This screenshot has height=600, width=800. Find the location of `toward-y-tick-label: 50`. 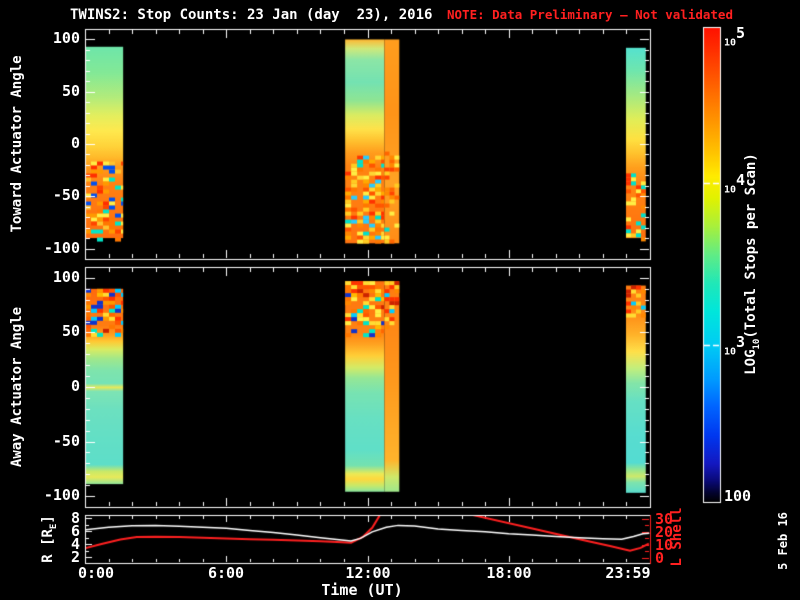

toward-y-tick-label: 50 is located at coordinates (70, 91).